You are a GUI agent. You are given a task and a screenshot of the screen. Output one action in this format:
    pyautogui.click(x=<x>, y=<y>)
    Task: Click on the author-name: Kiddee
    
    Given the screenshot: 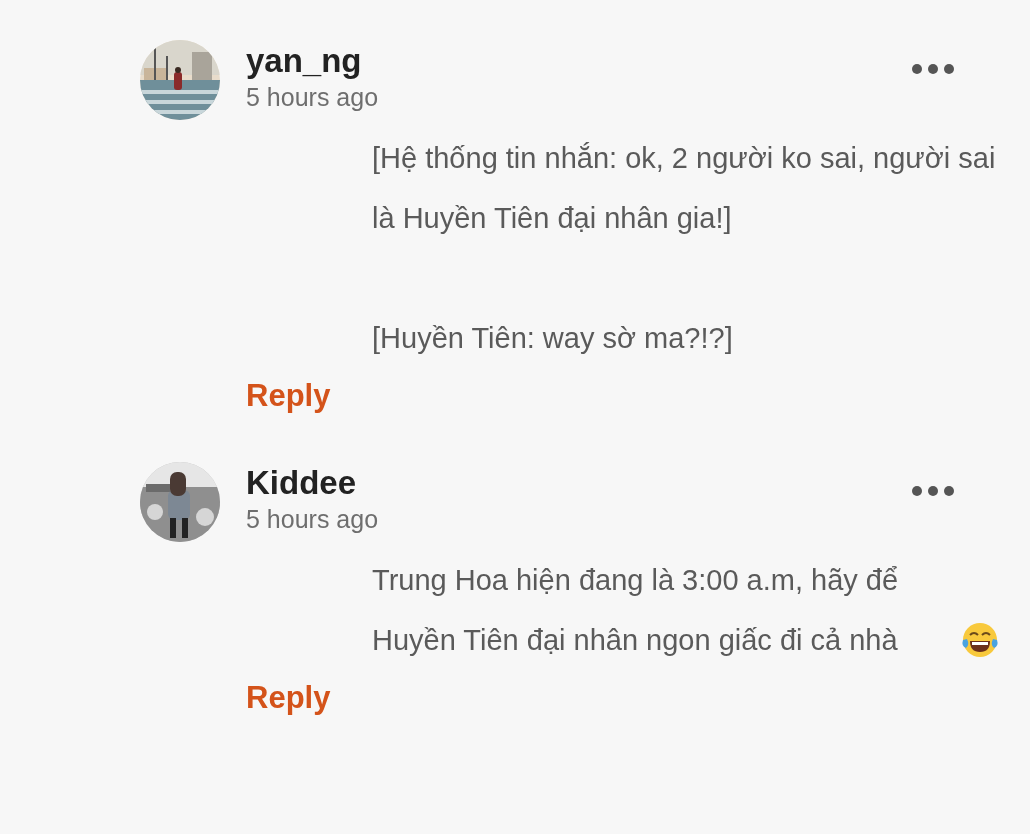 What is the action you would take?
    pyautogui.click(x=302, y=483)
    